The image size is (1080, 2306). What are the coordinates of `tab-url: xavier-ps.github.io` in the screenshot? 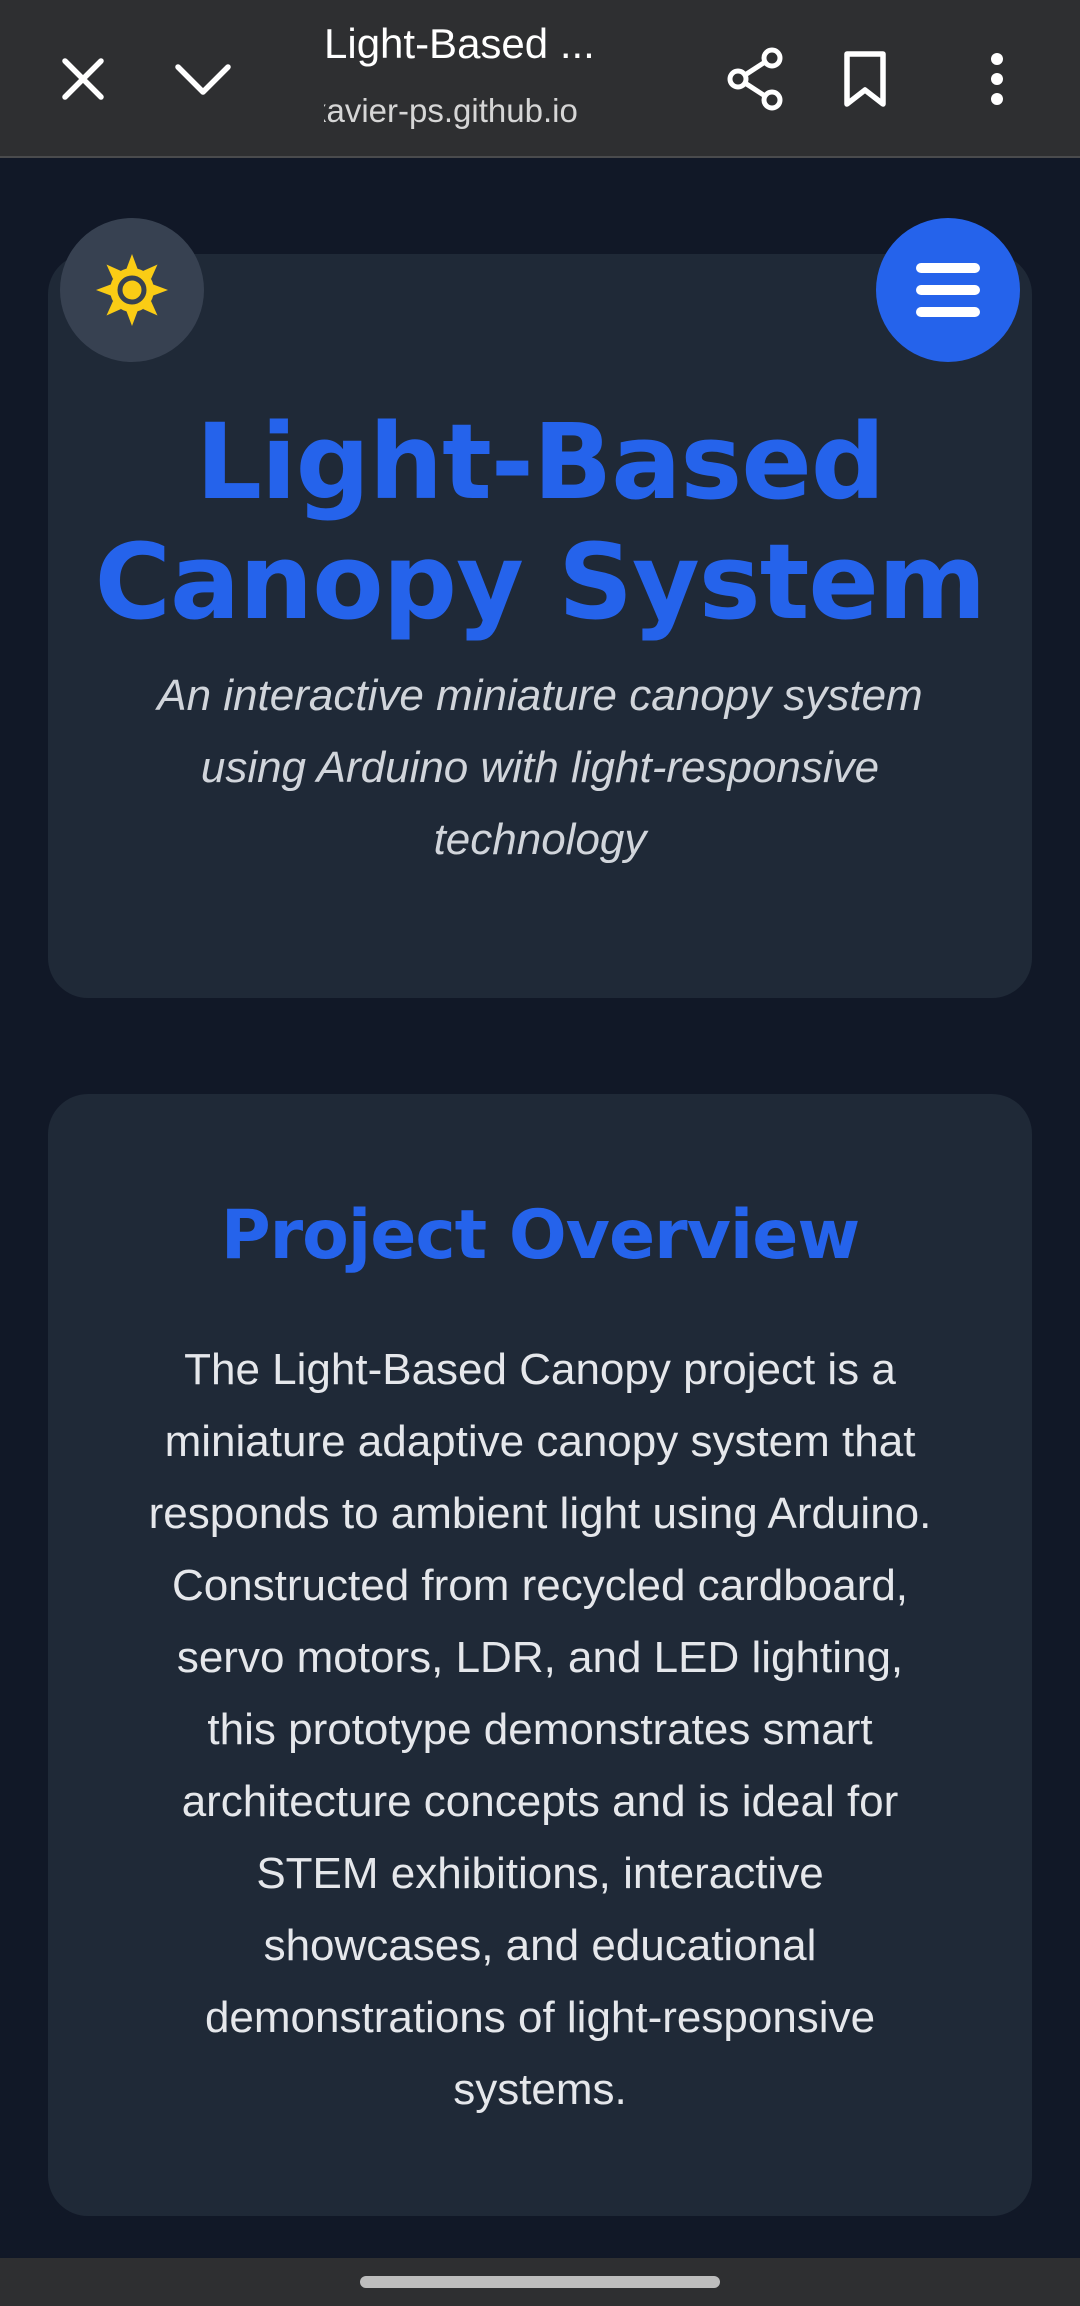 It's located at (474, 111).